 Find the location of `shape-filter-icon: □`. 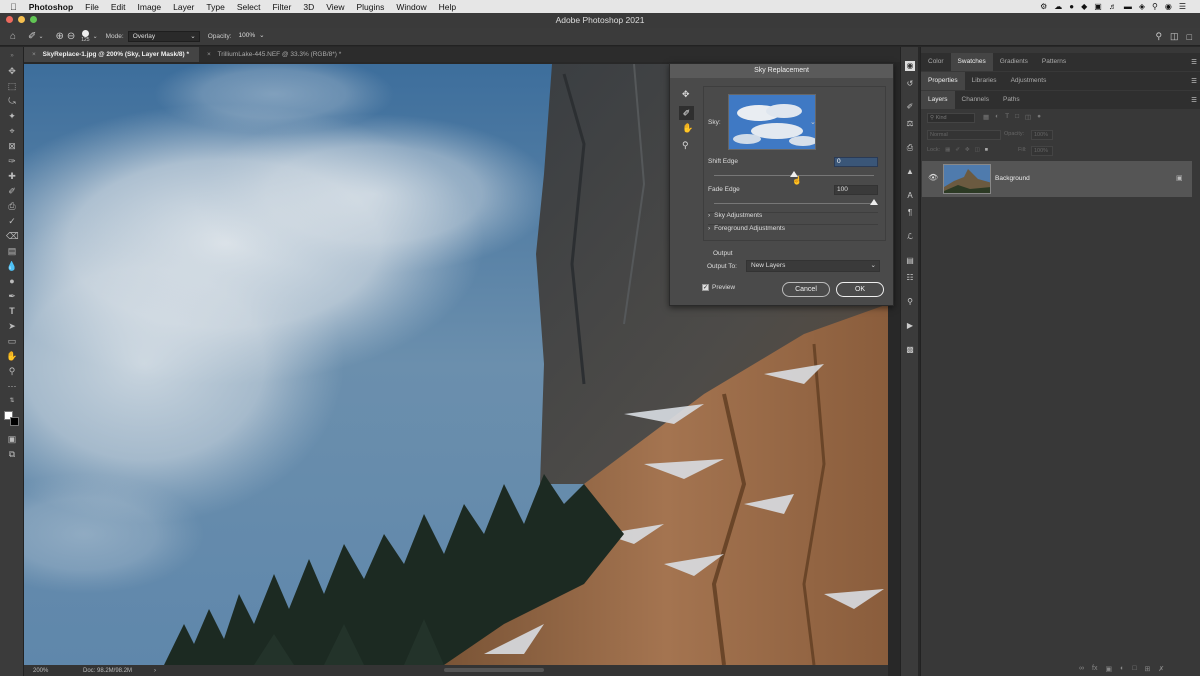

shape-filter-icon: □ is located at coordinates (1017, 117).